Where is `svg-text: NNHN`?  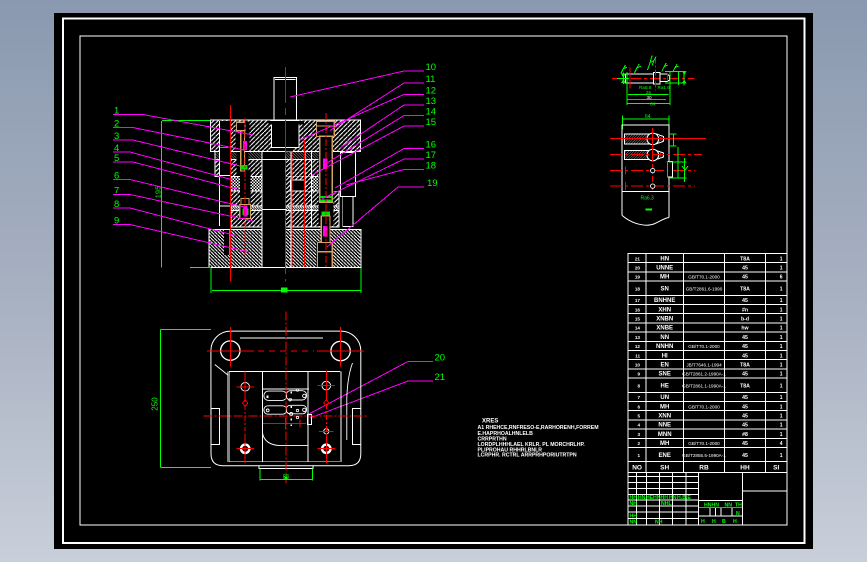 svg-text: NNHN is located at coordinates (664, 347).